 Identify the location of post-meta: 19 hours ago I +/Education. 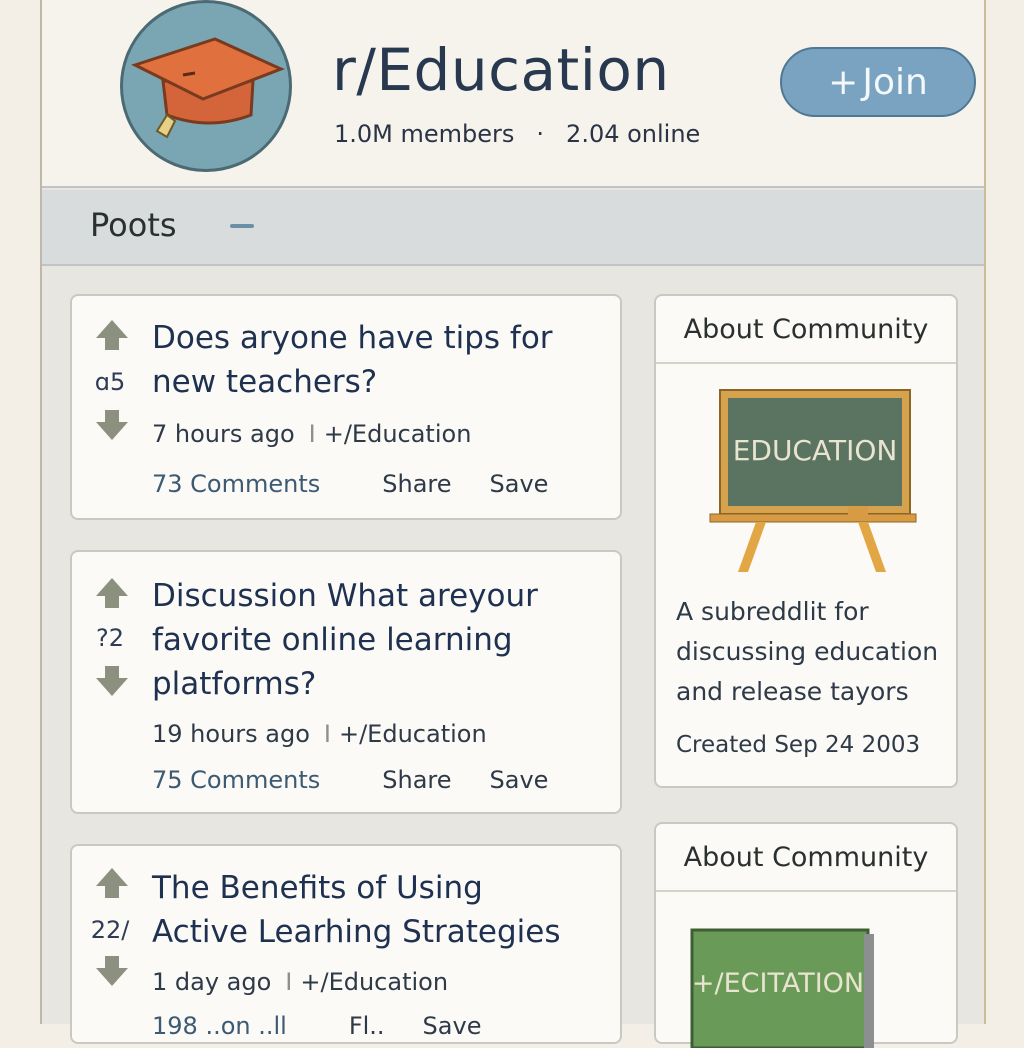
(319, 734).